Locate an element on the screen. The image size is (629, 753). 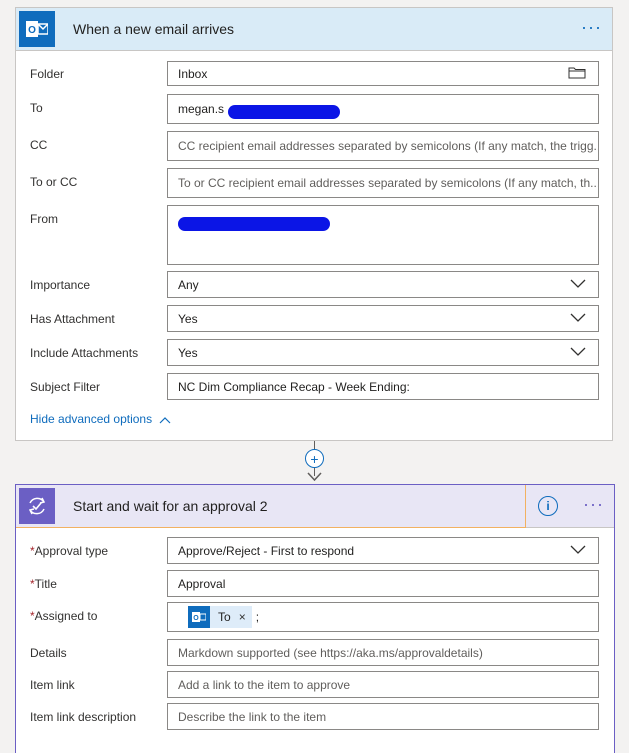
remove-token-icon: × is located at coordinates (242, 617).